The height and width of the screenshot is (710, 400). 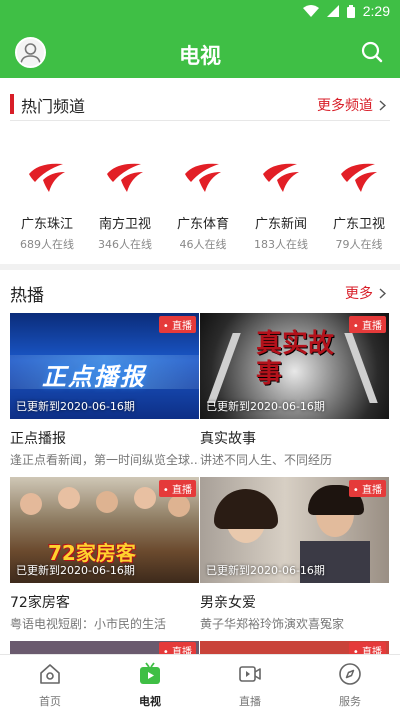 I want to click on thumbnail-caption: 真实故事, so click(x=295, y=359).